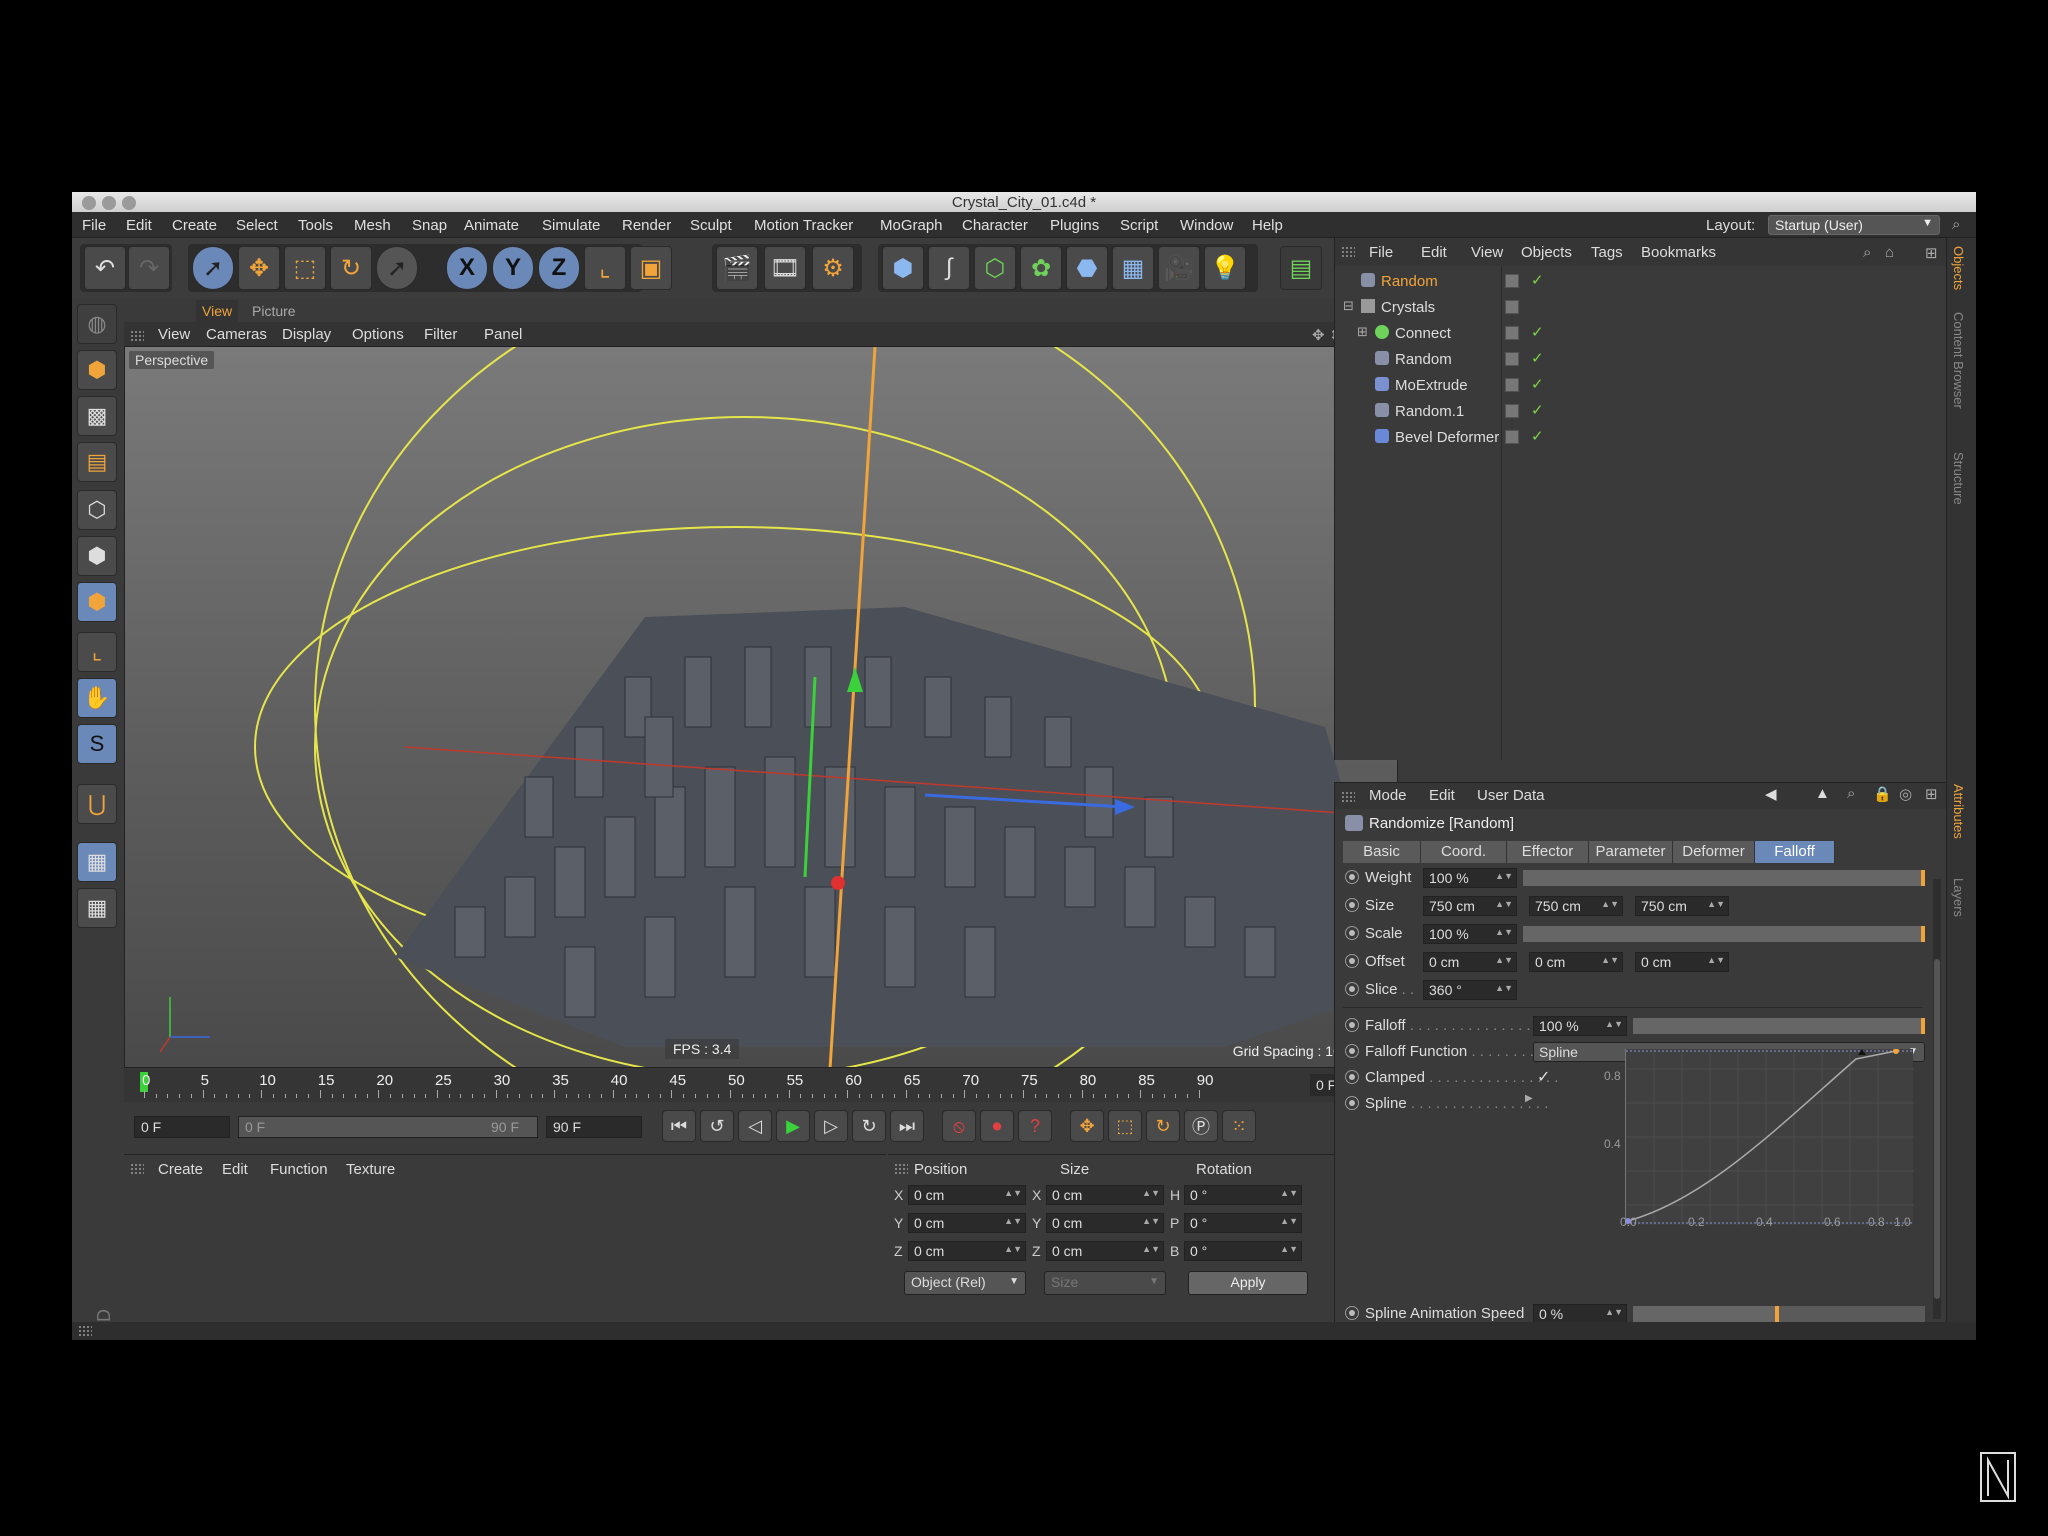  I want to click on workplane-icon: ▤, so click(97, 462).